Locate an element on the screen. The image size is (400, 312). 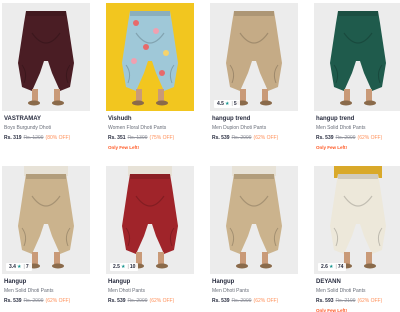
rating-badge: 3.4★ |7 is located at coordinates (19, 267).